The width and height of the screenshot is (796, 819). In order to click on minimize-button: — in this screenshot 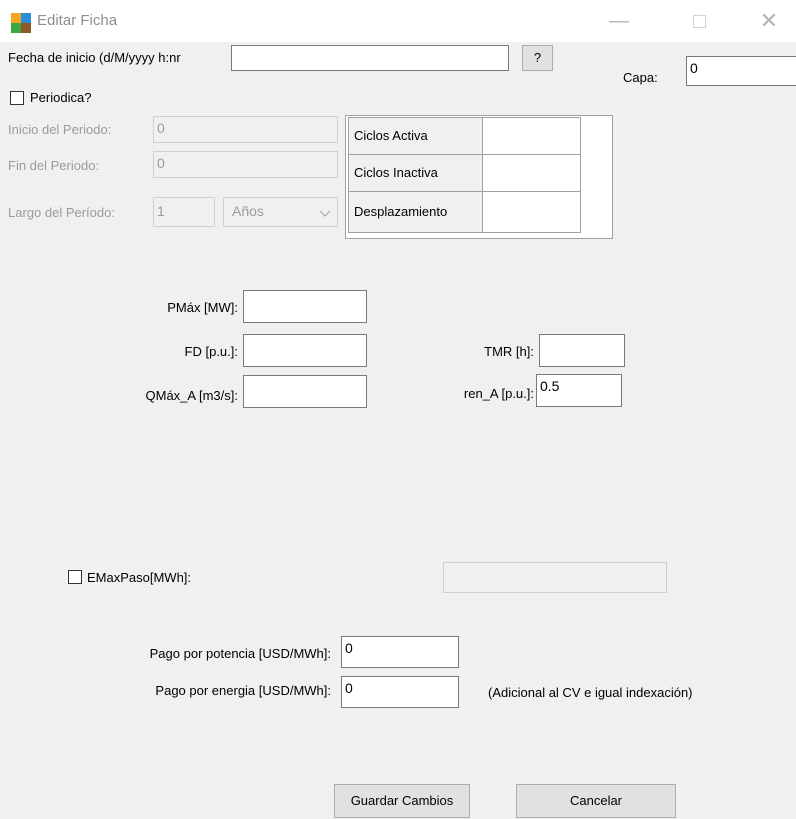, I will do `click(619, 21)`.